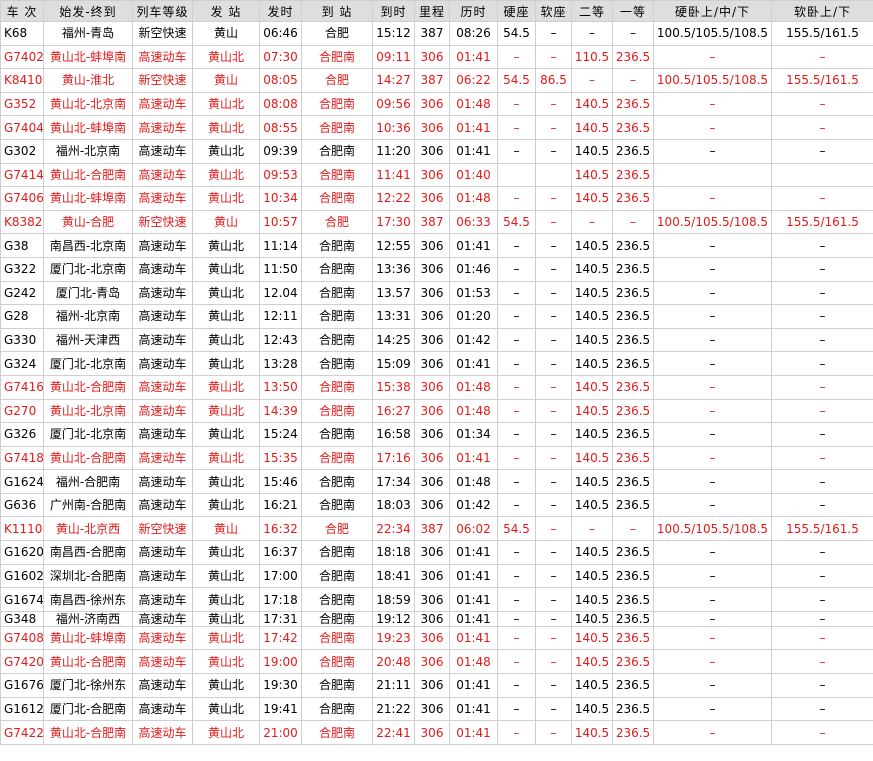 The width and height of the screenshot is (873, 761). What do you see at coordinates (22, 434) in the screenshot?
I see `cell-train-no: G326` at bounding box center [22, 434].